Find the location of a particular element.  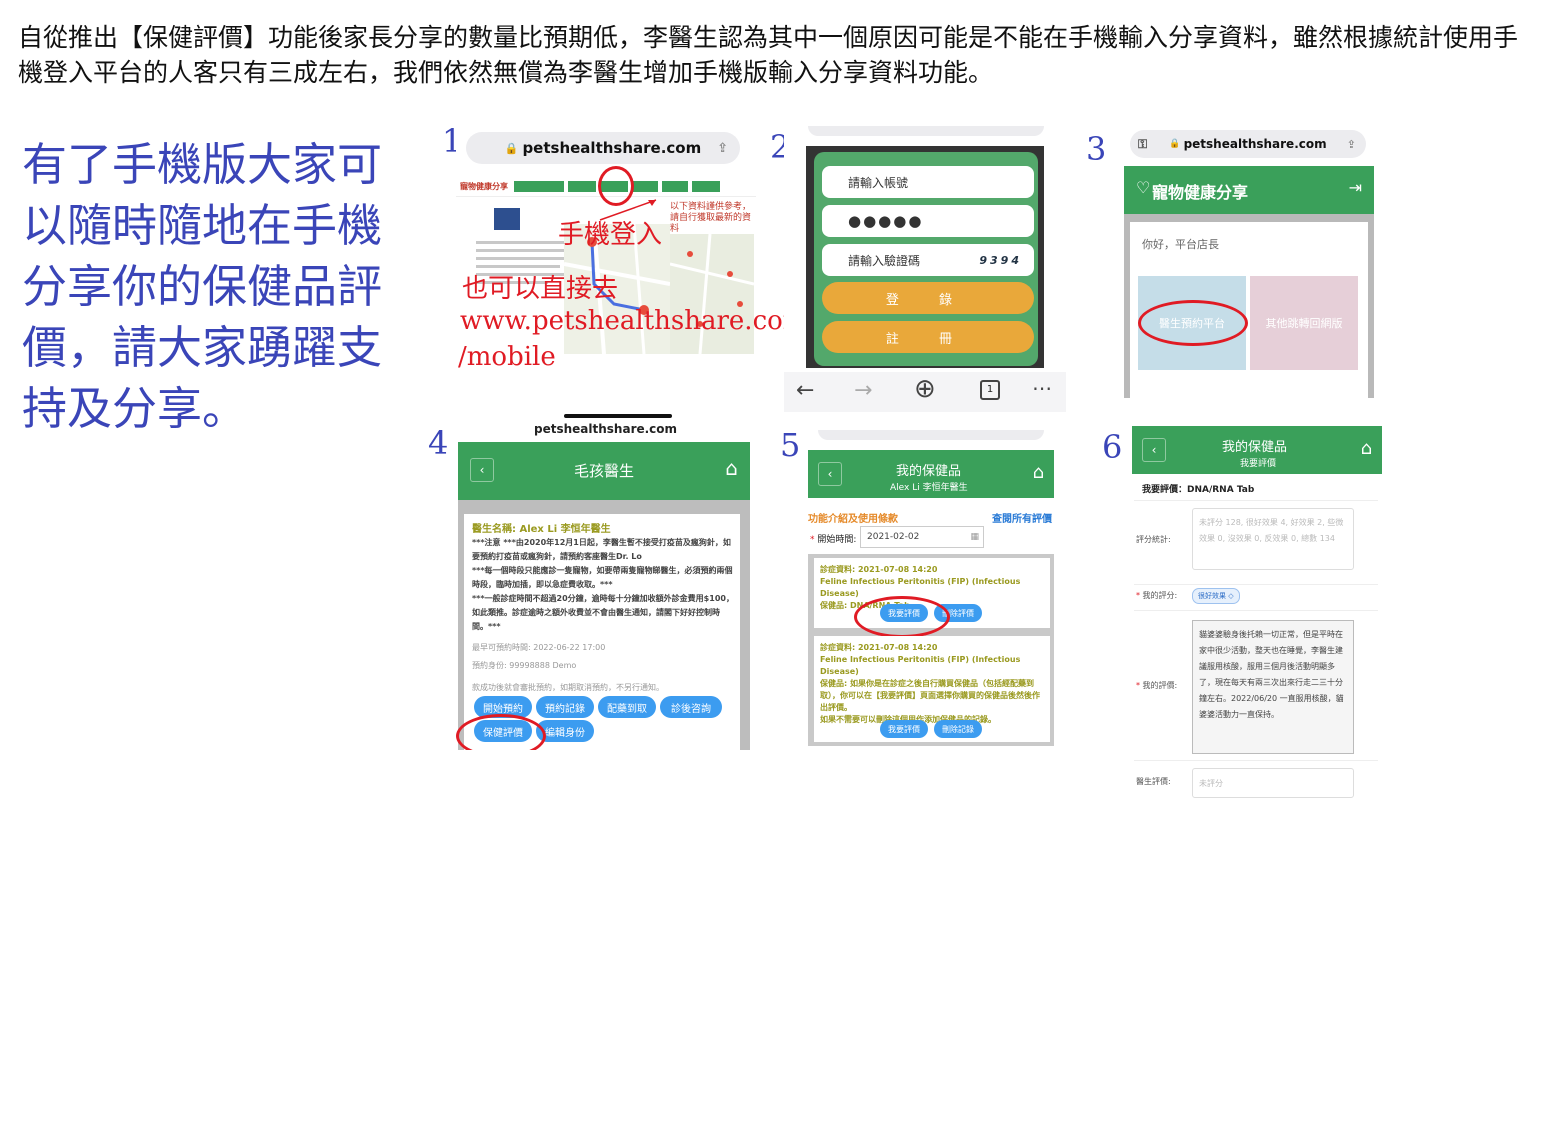

write-review-button: 我要評價 is located at coordinates (904, 729).